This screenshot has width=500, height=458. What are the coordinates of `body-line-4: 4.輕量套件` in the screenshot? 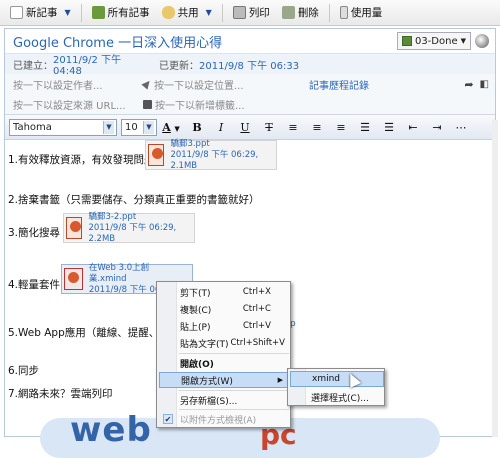 It's located at (34, 285).